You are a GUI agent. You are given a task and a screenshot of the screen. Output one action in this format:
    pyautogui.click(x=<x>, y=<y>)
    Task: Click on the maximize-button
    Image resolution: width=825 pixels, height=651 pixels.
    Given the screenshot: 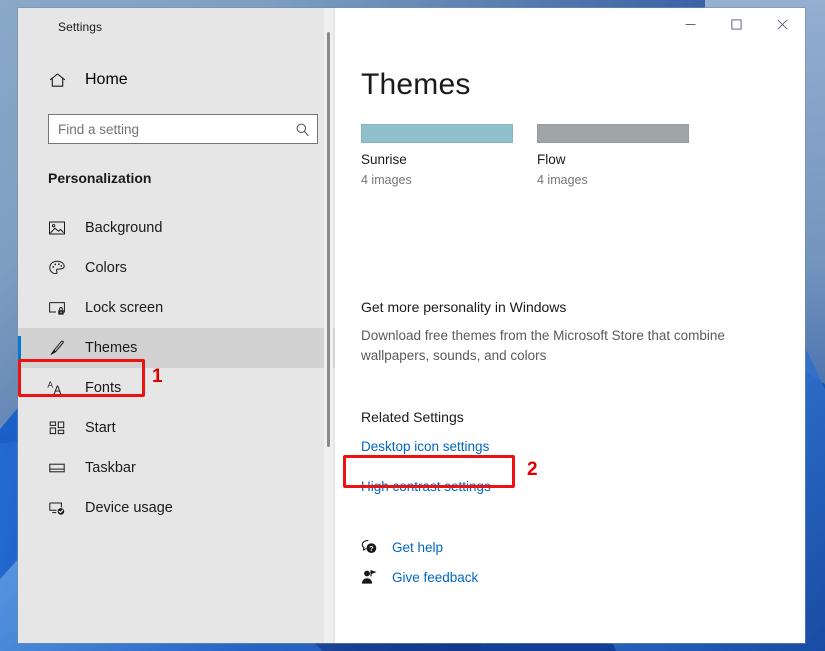 What is the action you would take?
    pyautogui.click(x=736, y=24)
    